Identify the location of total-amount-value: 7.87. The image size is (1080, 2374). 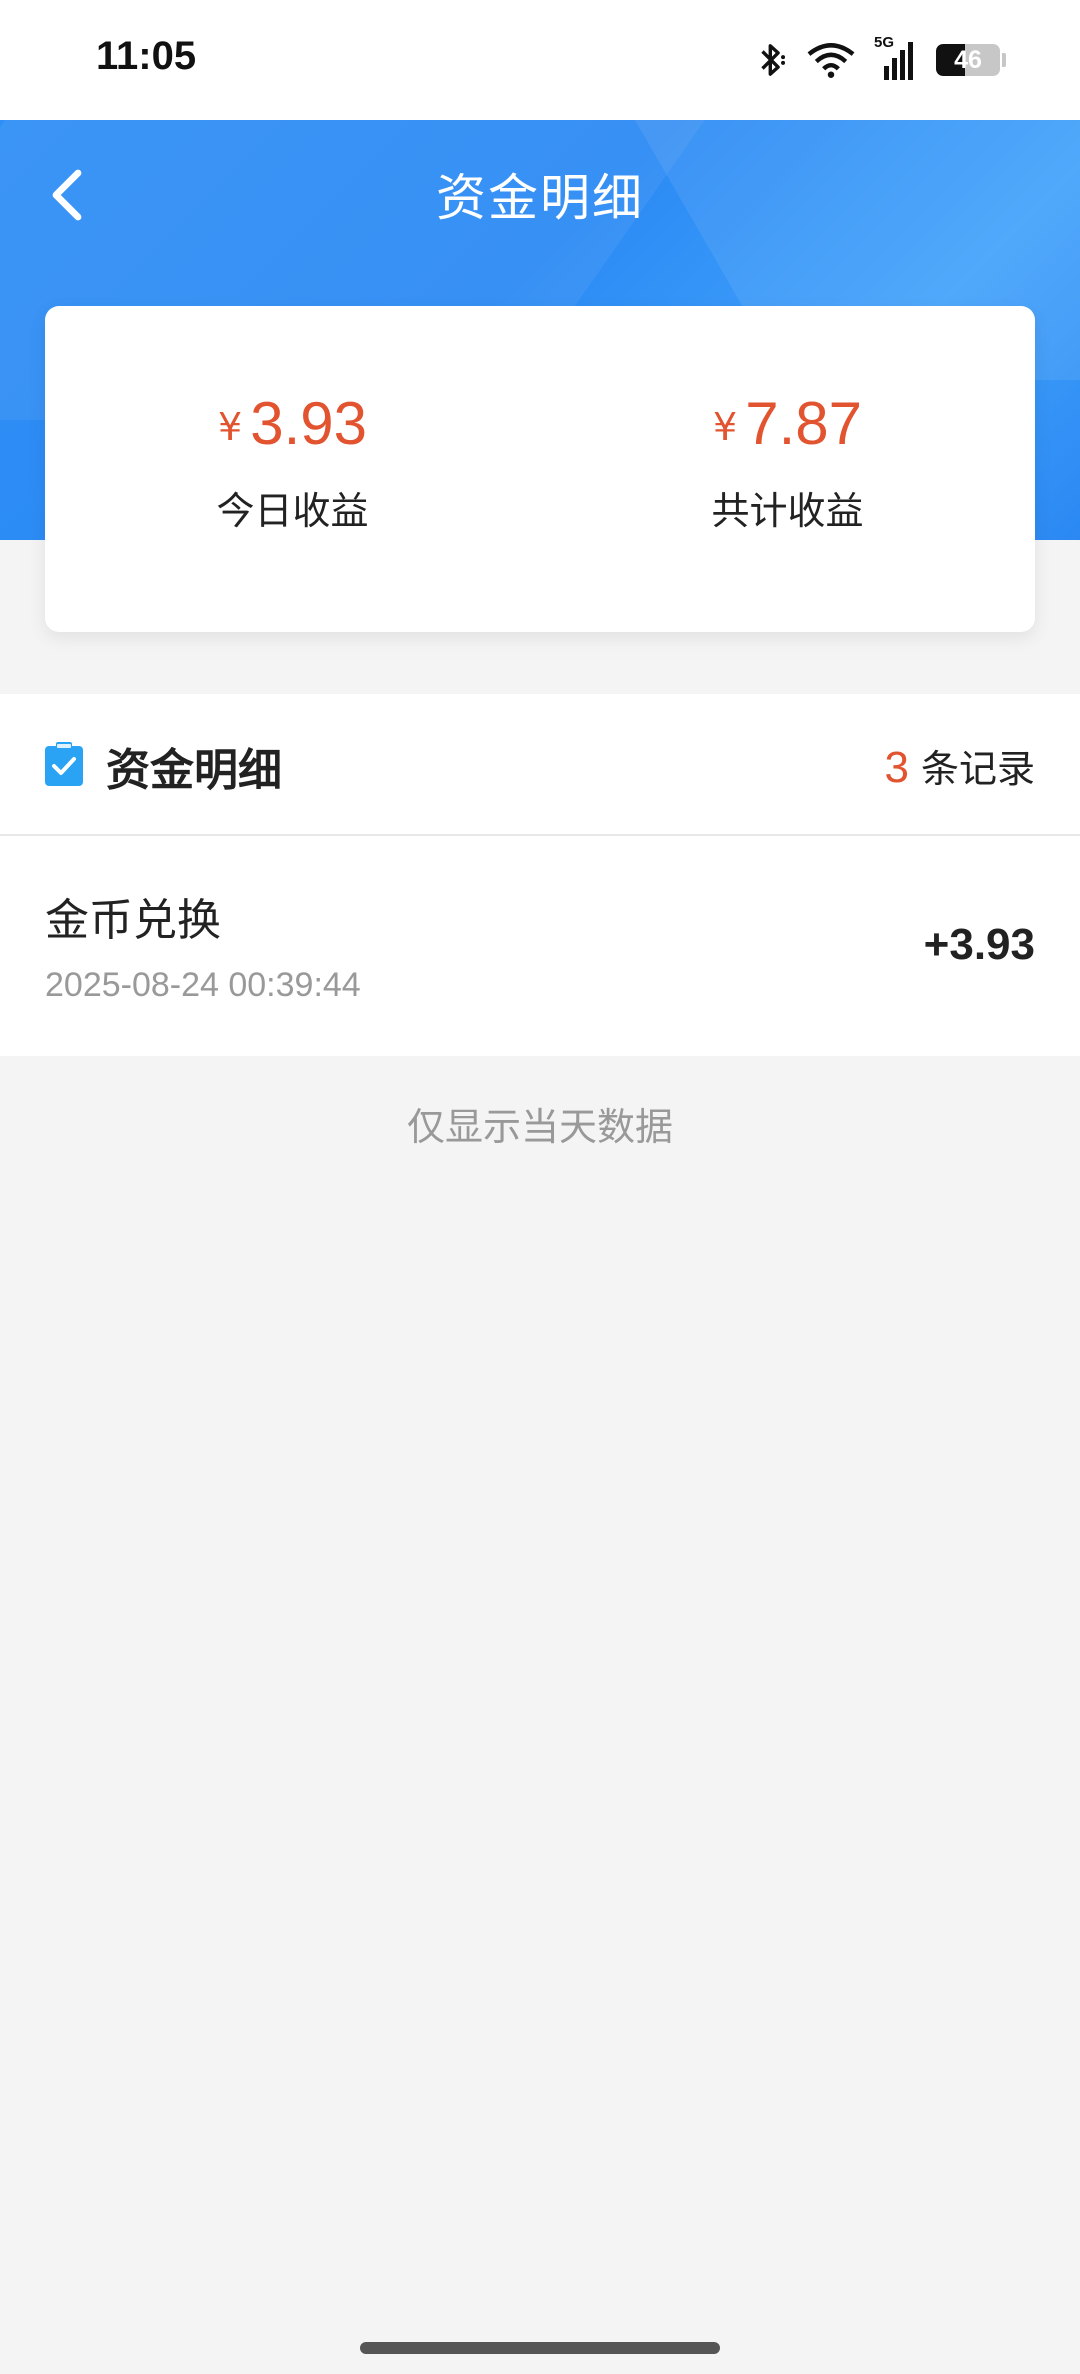
(803, 423).